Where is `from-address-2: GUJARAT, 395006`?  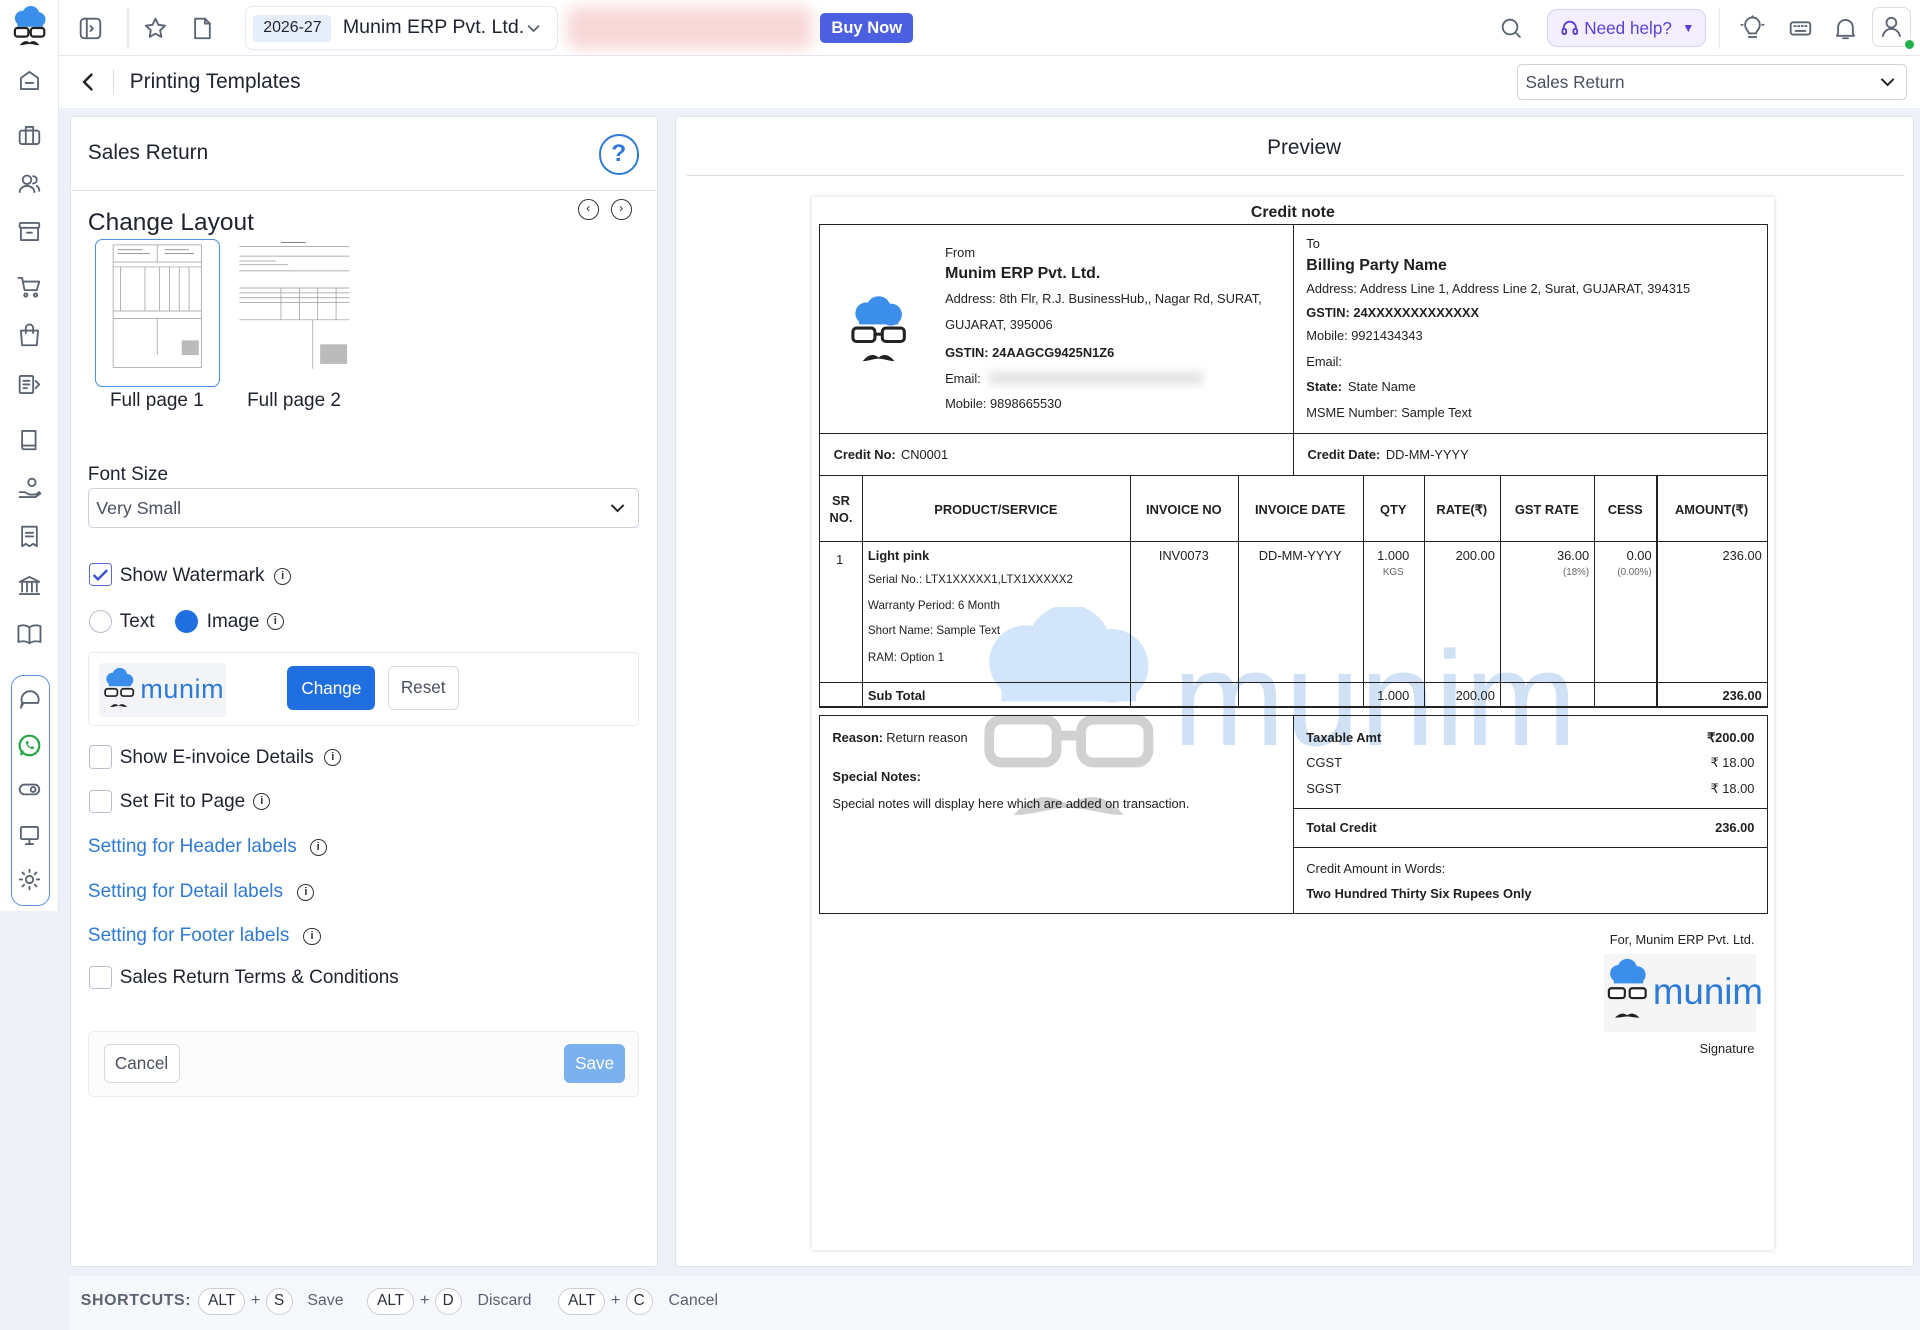 from-address-2: GUJARAT, 395006 is located at coordinates (999, 324).